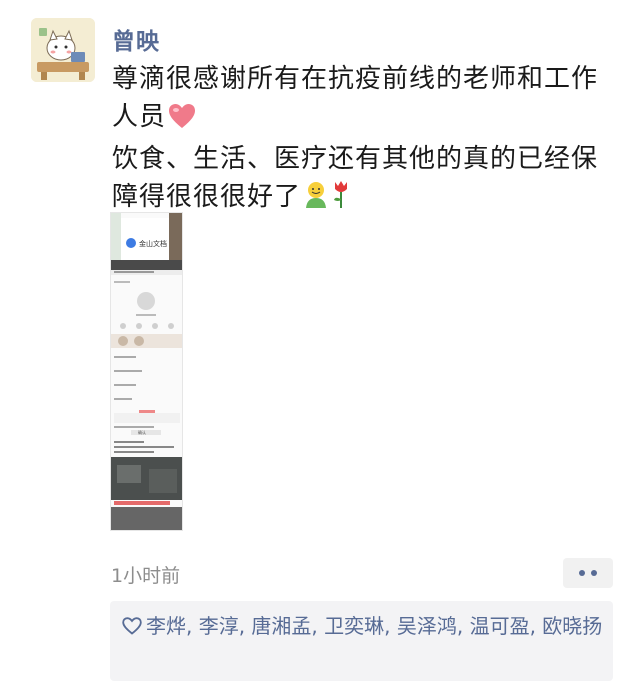  What do you see at coordinates (362, 119) in the screenshot?
I see `post-text-line: 人员` at bounding box center [362, 119].